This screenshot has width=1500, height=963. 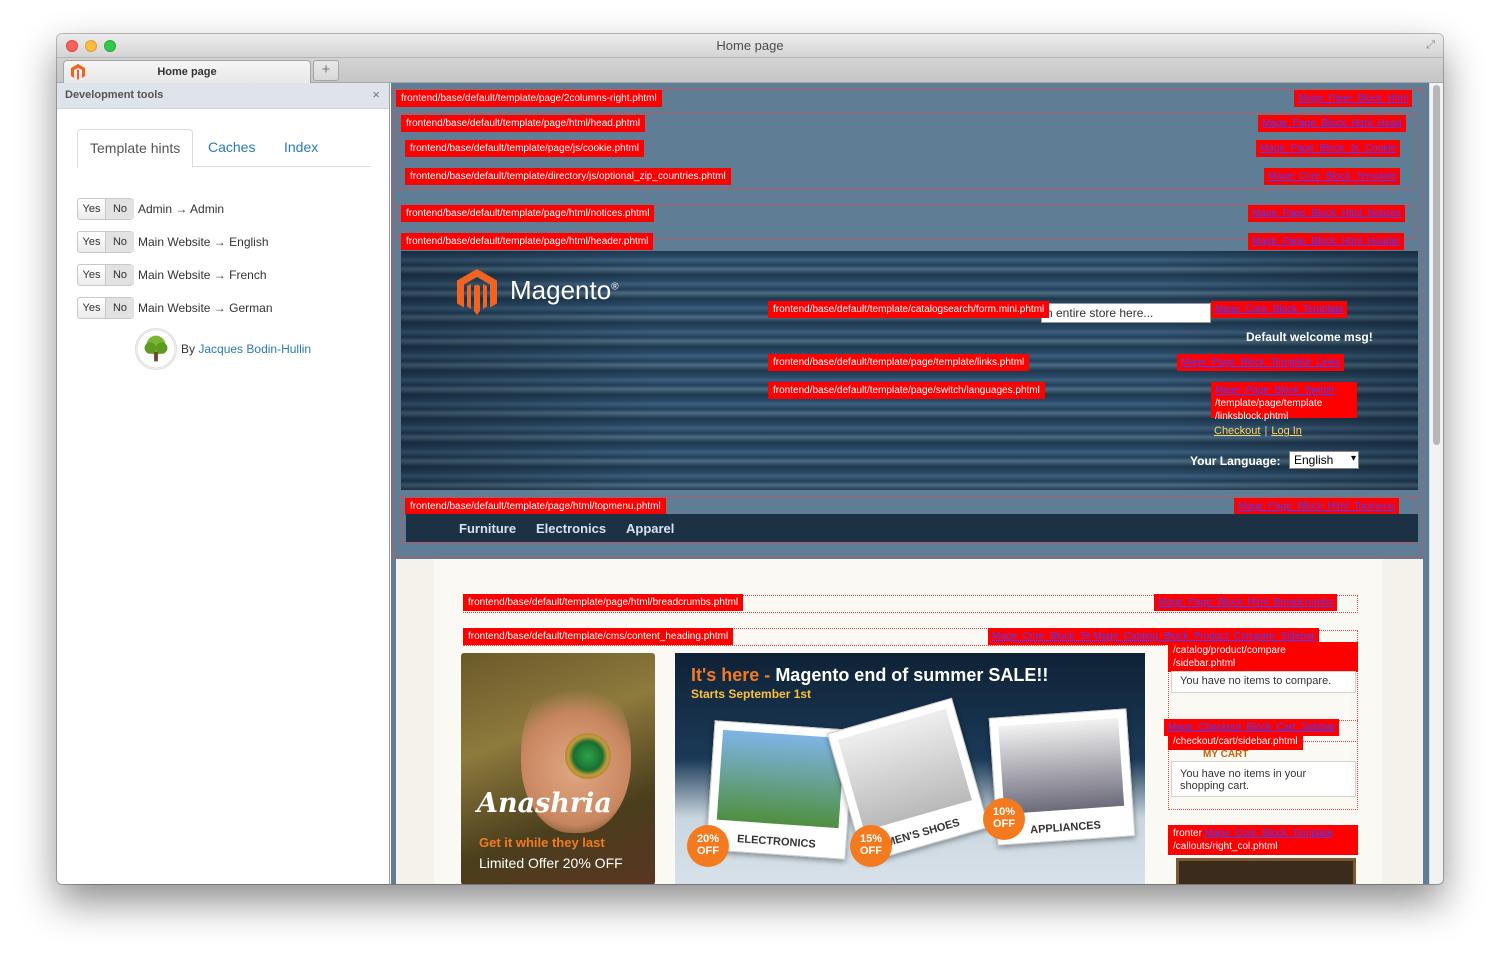 I want to click on new-tab-button: +, so click(x=326, y=70).